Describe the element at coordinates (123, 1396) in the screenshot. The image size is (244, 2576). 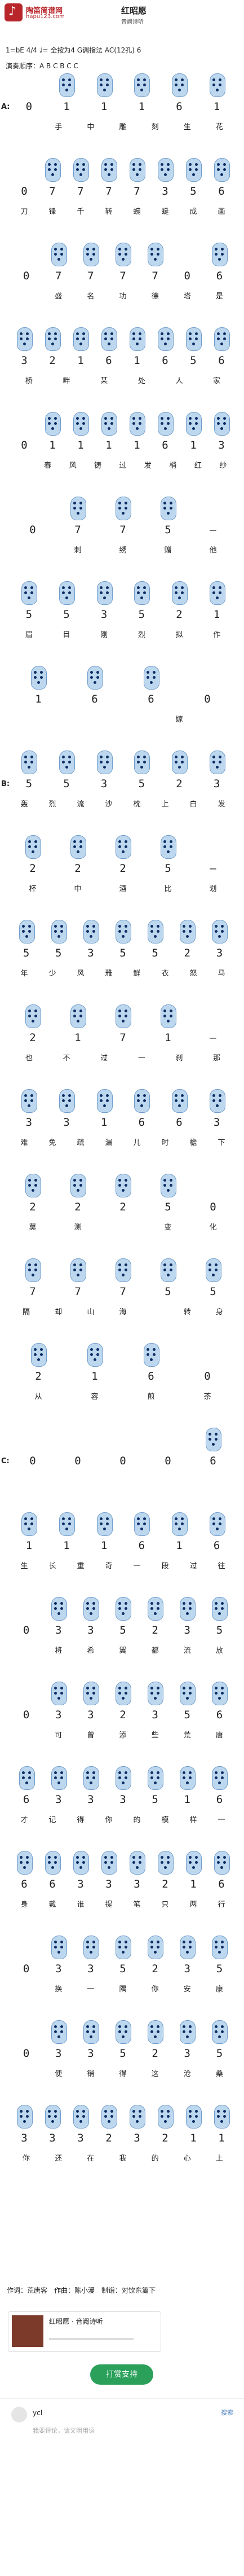
I see `lyrics-row: 从容煎茶` at that location.